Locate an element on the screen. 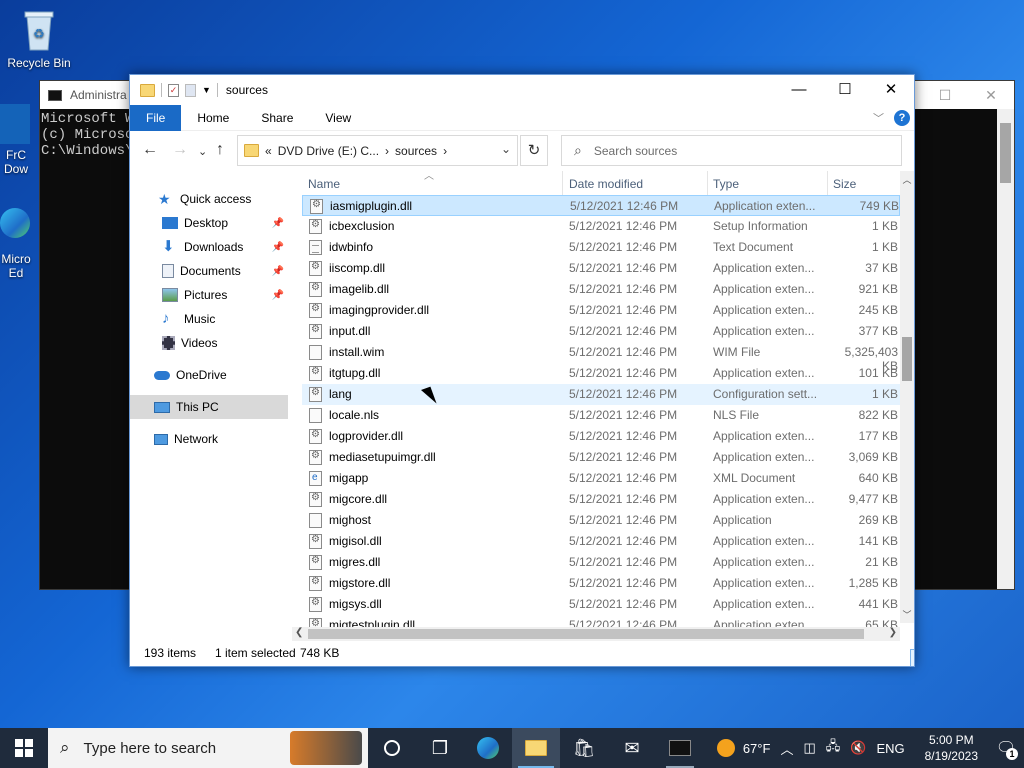 Image resolution: width=1024 pixels, height=768 pixels. search-box: ⌕ Search sources is located at coordinates (731, 150).